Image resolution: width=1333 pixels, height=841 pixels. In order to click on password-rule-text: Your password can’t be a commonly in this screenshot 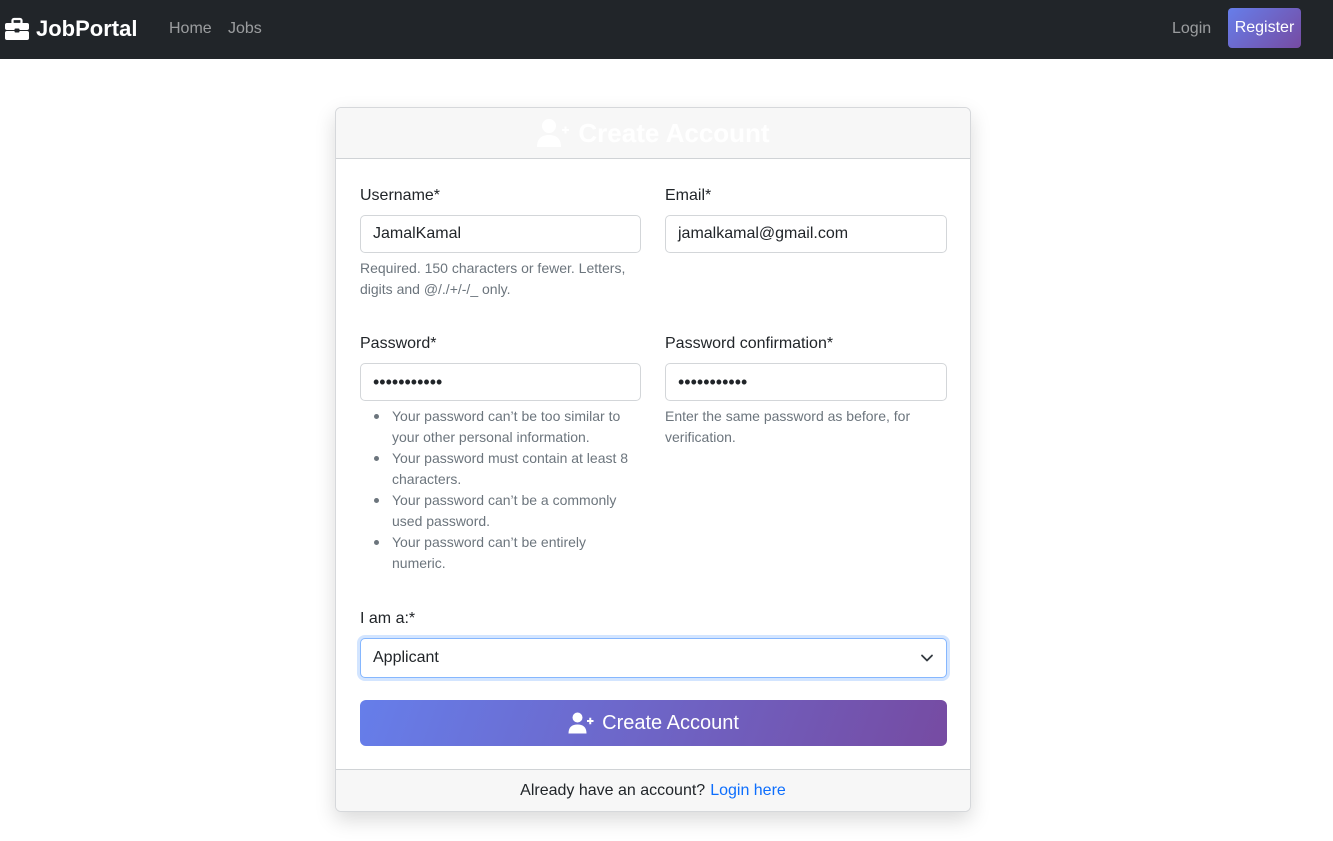, I will do `click(504, 500)`.